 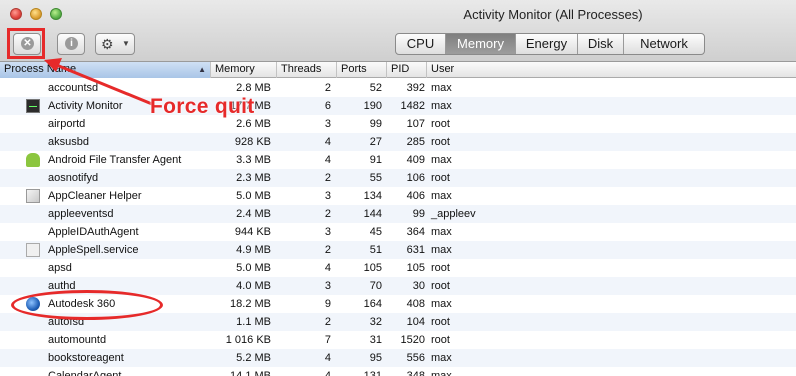 What do you see at coordinates (202, 106) in the screenshot?
I see `force-quit-callout-label: Force quit` at bounding box center [202, 106].